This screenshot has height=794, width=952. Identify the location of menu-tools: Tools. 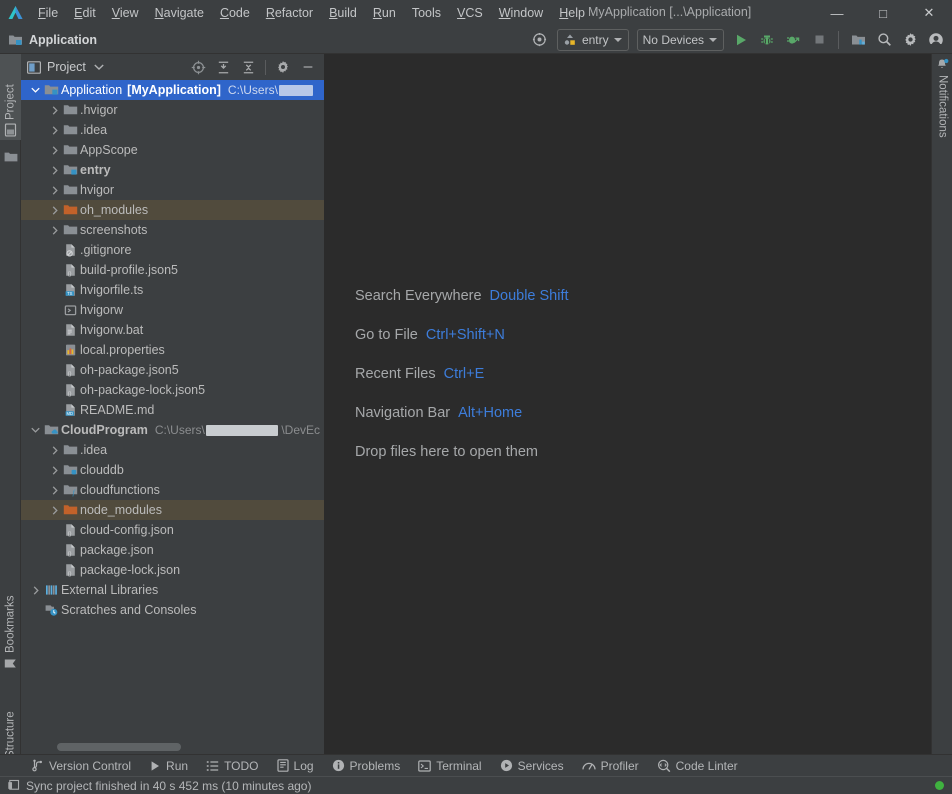
(426, 13).